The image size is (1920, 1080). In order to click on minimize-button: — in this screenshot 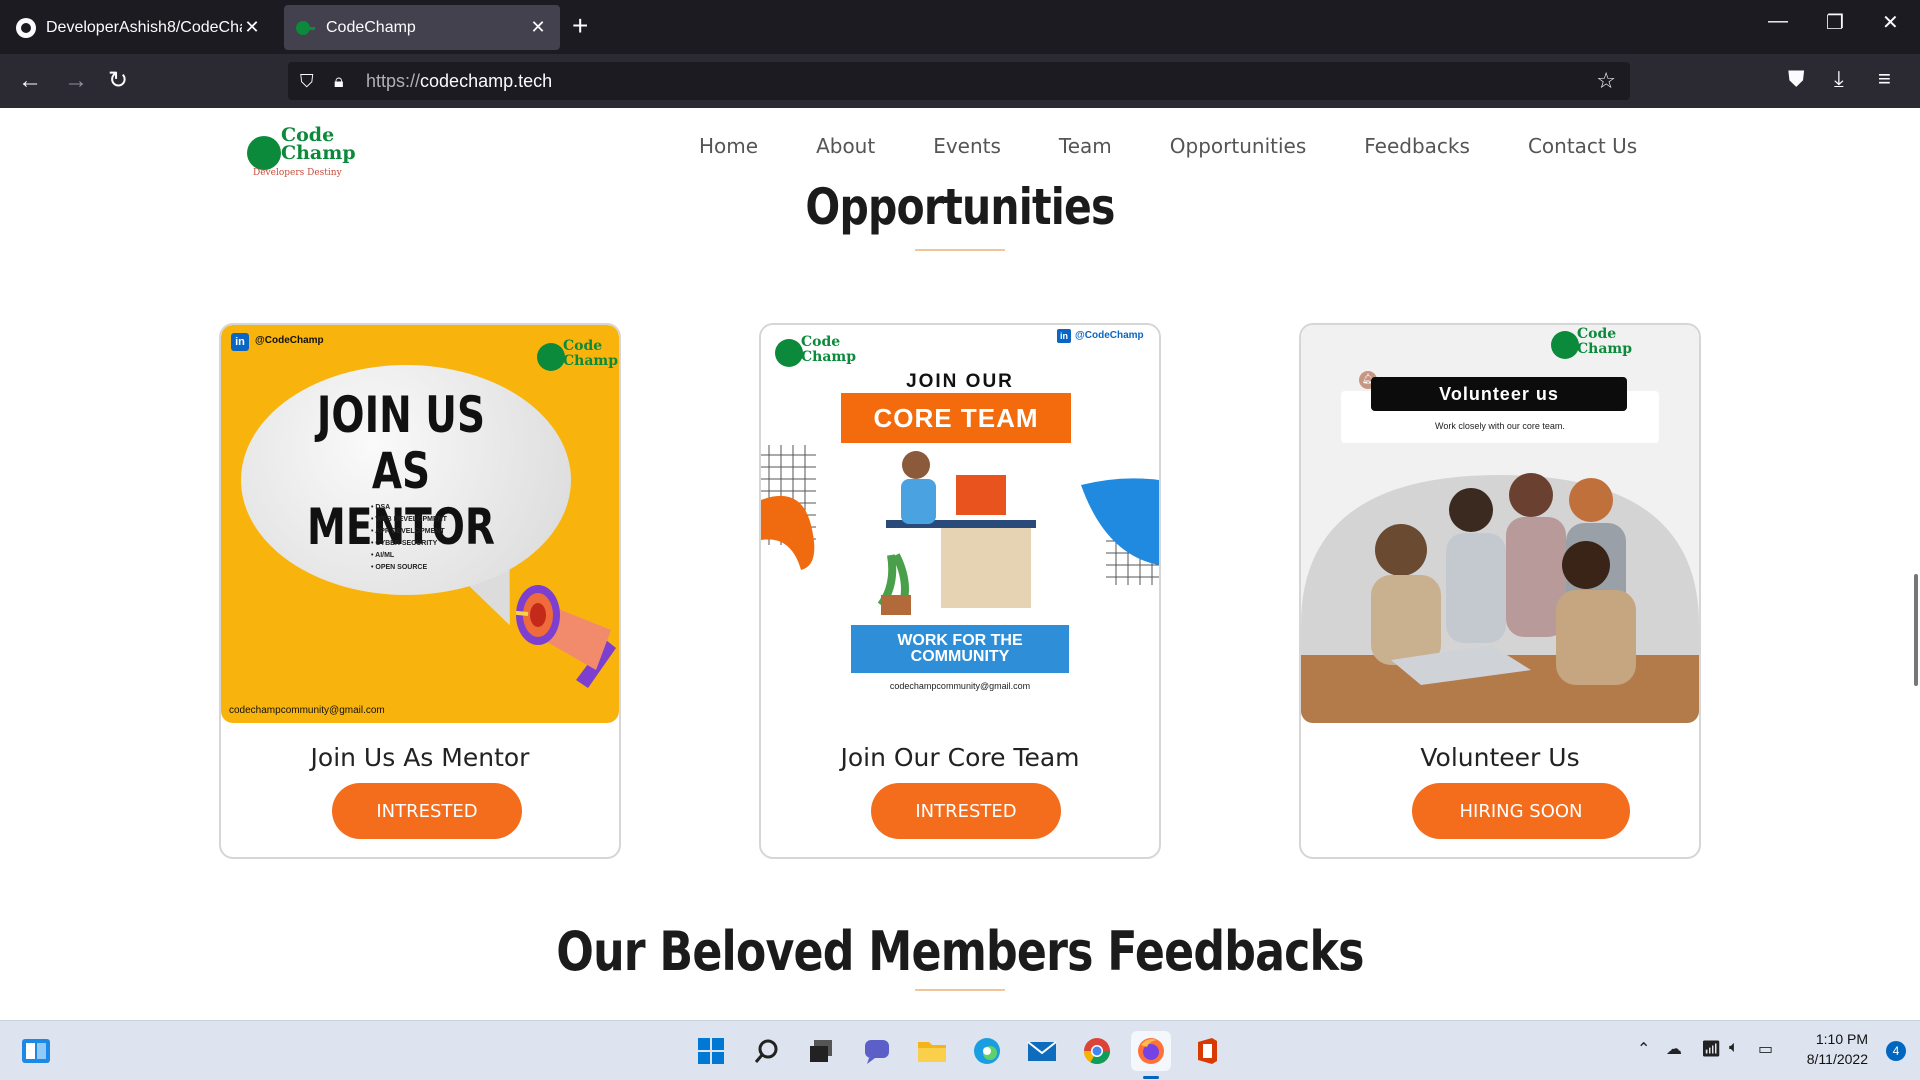, I will do `click(1778, 21)`.